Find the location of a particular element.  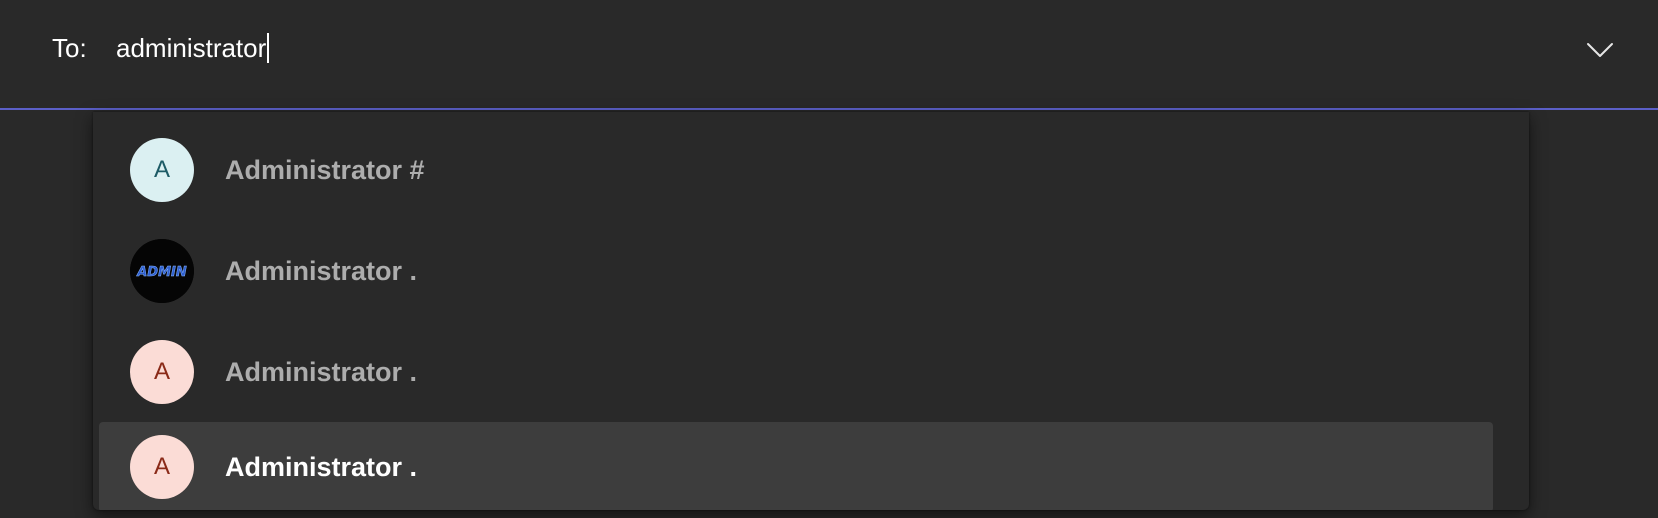

expand-recipients-button is located at coordinates (1600, 52).